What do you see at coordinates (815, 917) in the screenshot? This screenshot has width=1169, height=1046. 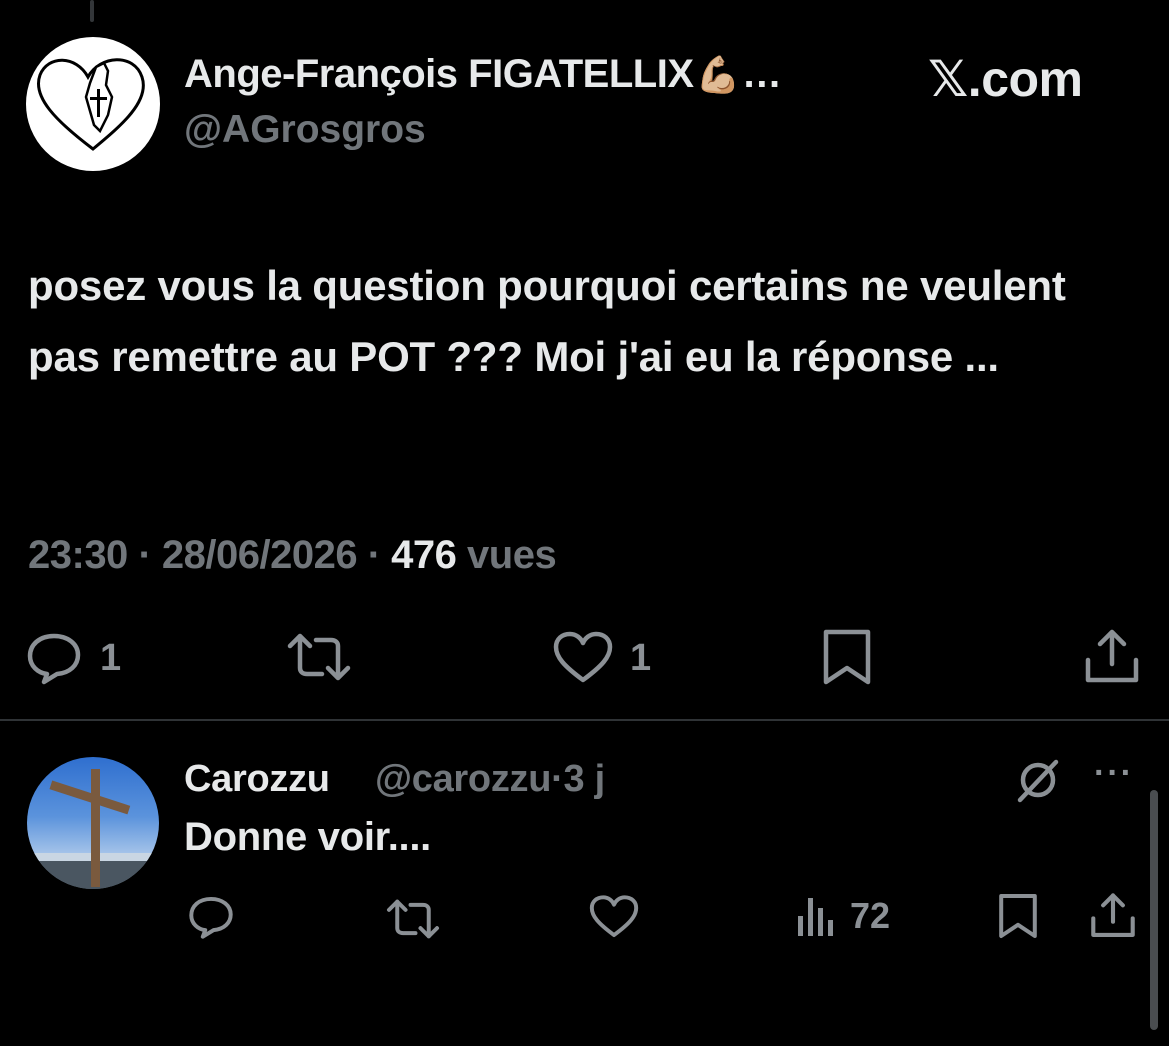 I see `analytics-icon` at bounding box center [815, 917].